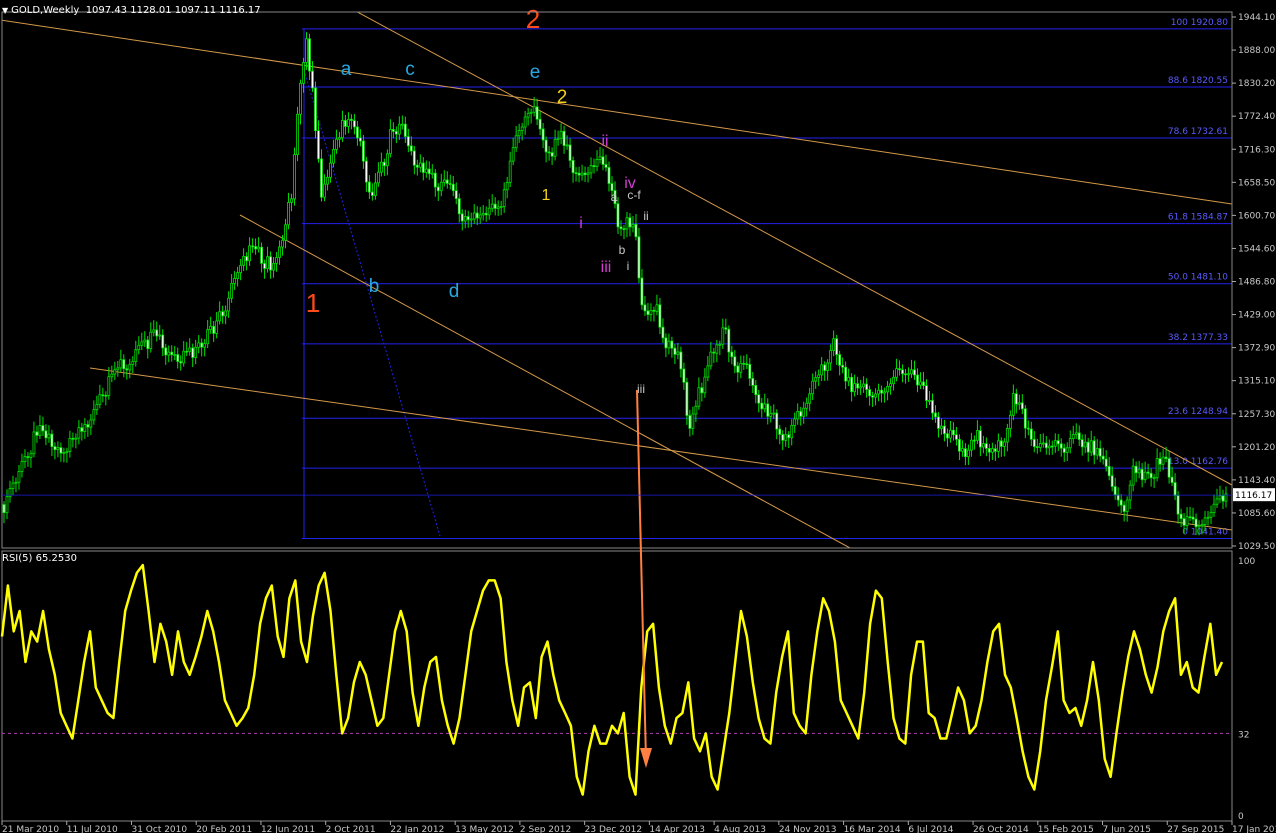  I want to click on arrow-head, so click(646, 758).